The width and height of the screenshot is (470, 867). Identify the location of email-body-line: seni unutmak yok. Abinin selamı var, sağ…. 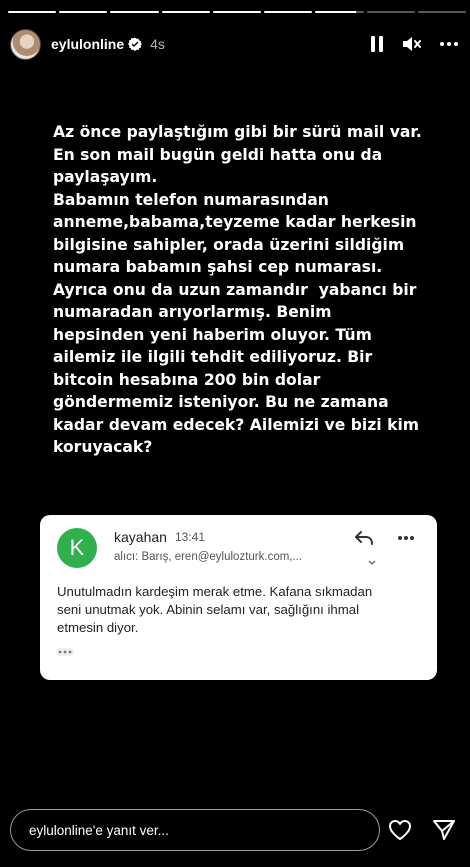
(208, 609).